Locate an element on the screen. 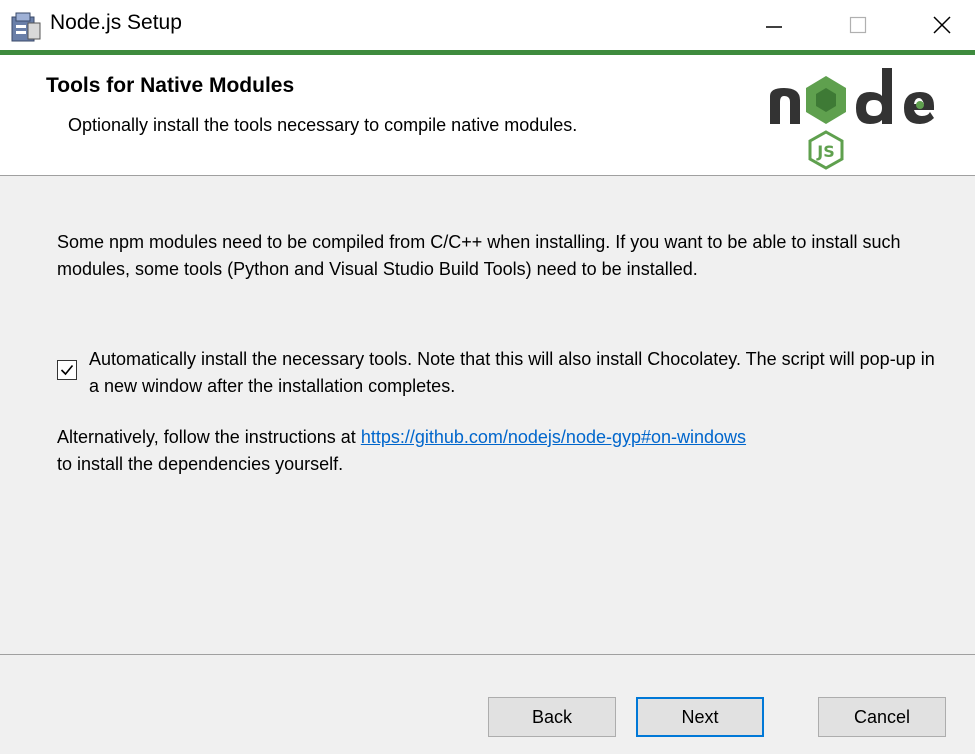 The height and width of the screenshot is (754, 975). svg-text: JS is located at coordinates (825, 151).